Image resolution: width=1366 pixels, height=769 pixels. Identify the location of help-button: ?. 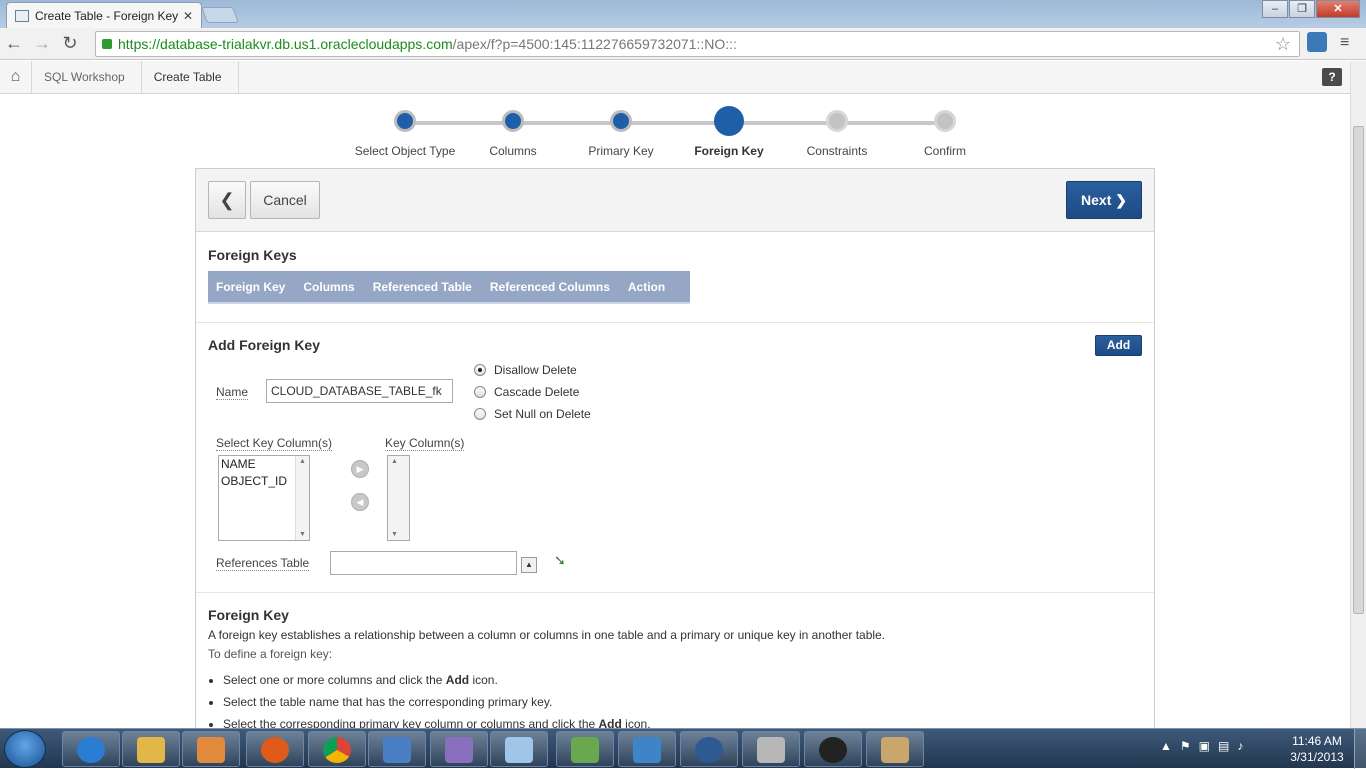
(1332, 77).